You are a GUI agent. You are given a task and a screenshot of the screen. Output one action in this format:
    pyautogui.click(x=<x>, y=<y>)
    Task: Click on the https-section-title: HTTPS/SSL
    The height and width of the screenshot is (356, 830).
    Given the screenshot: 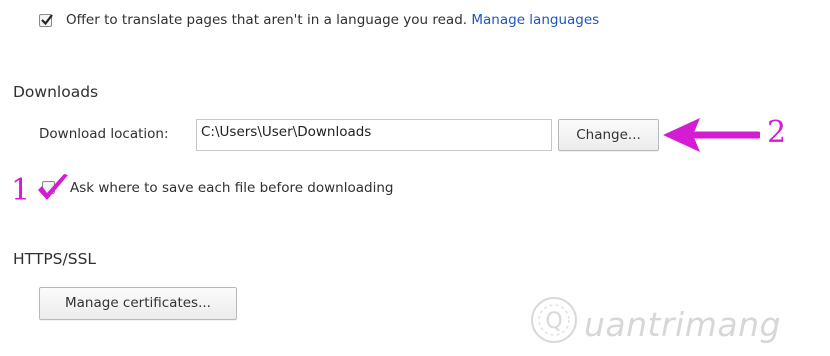 What is the action you would take?
    pyautogui.click(x=55, y=259)
    